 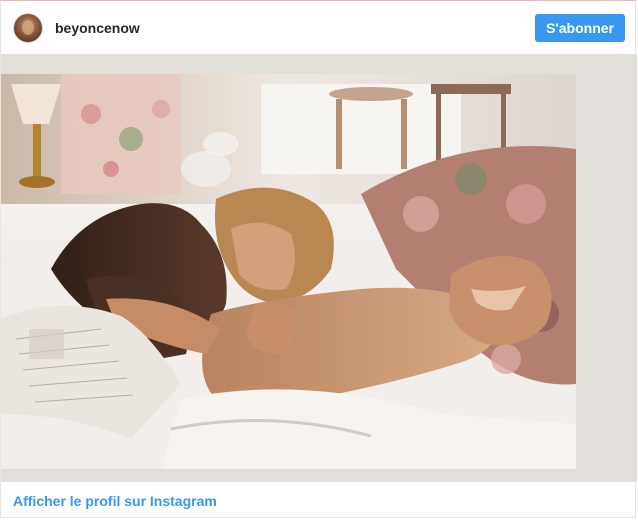 I want to click on post-footer: Afficher le profil sur Instagram, so click(x=319, y=500).